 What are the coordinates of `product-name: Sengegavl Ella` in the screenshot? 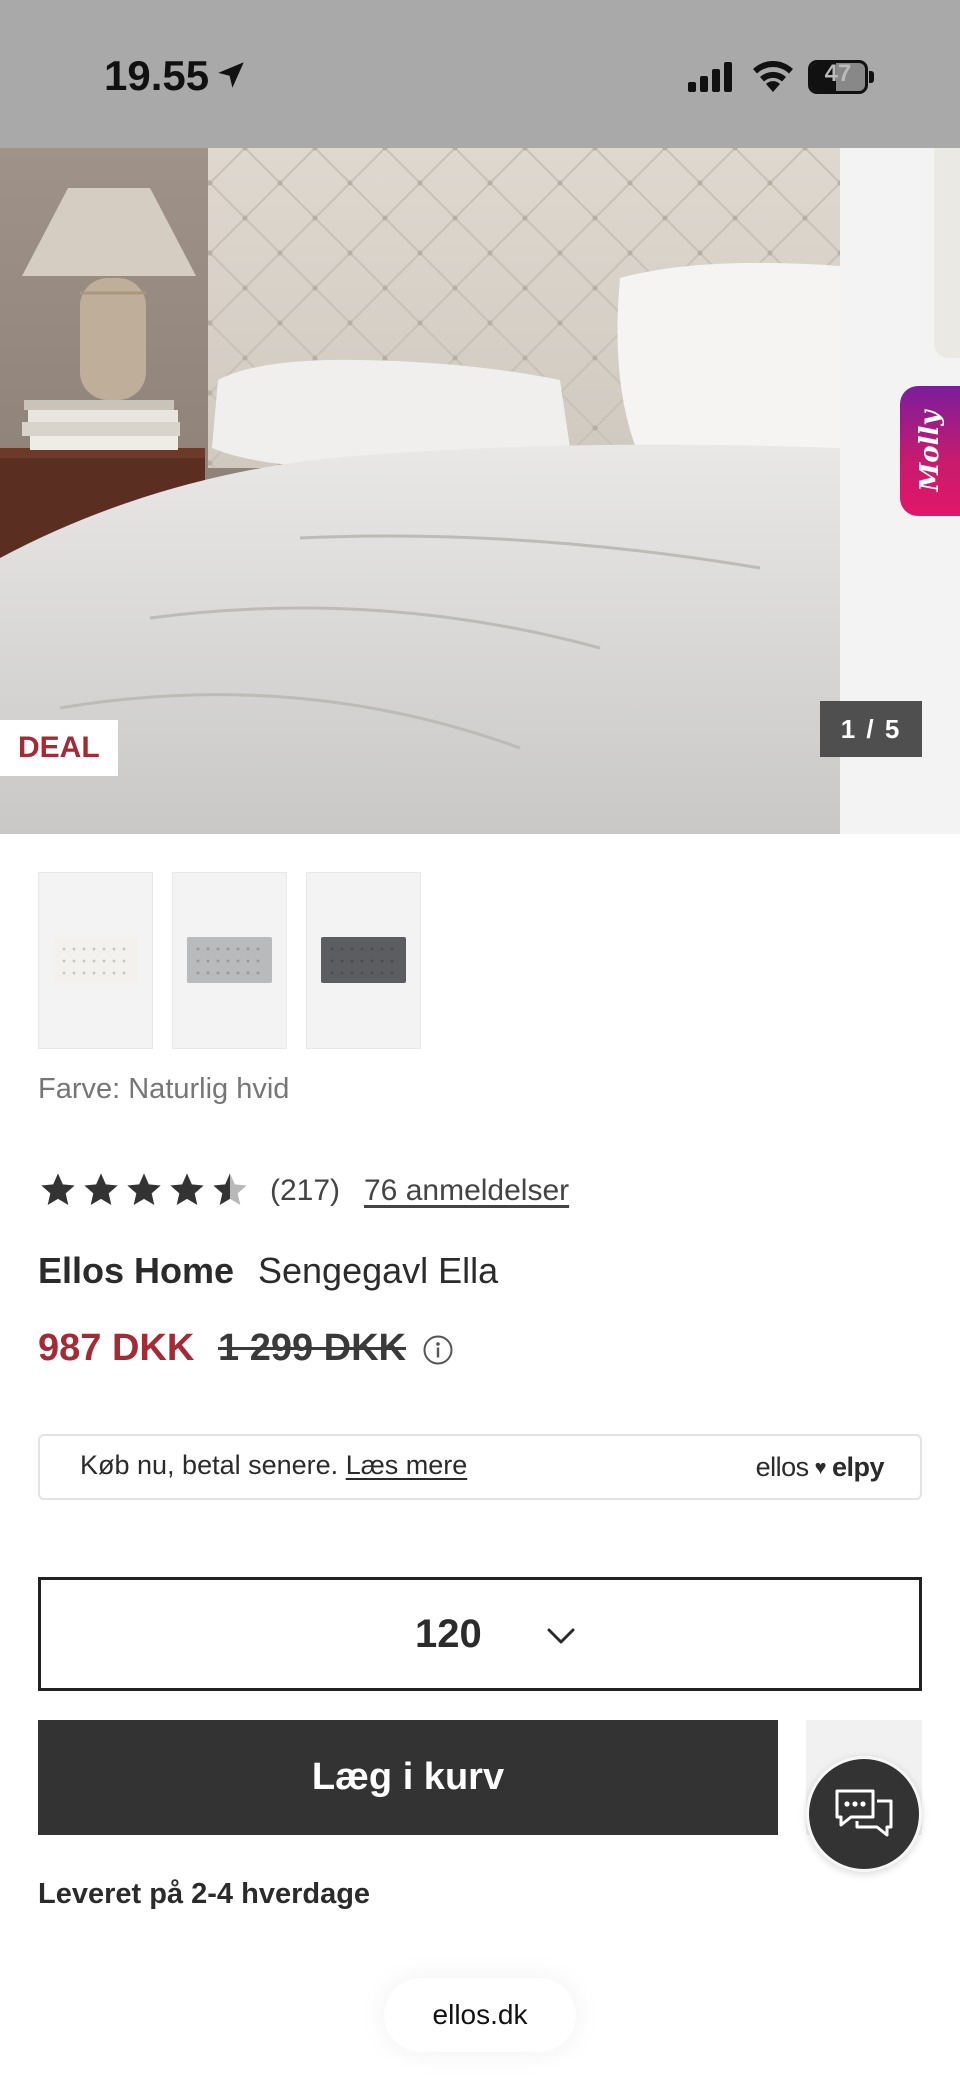 It's located at (378, 1270).